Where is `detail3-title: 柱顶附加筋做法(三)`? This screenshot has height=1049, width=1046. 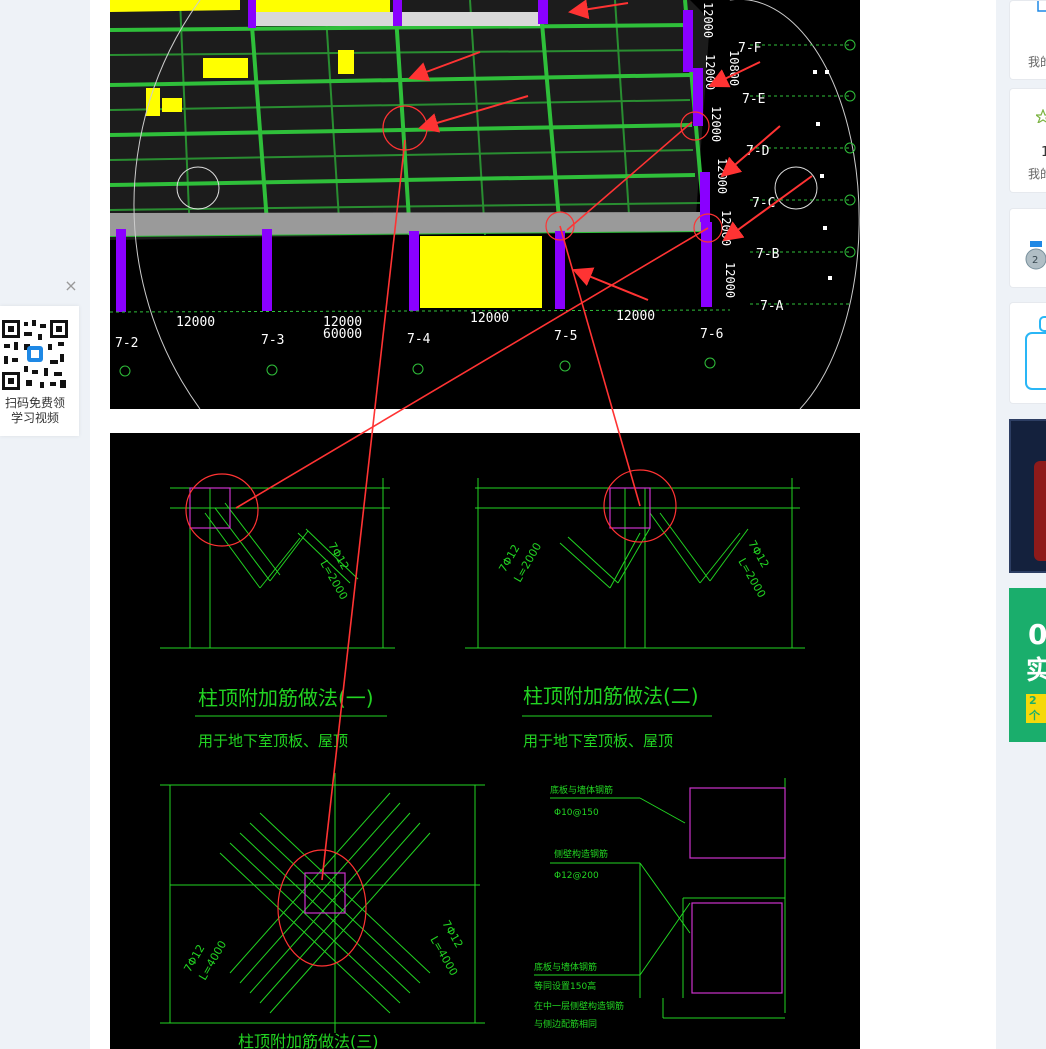
detail3-title: 柱顶附加筋做法(三) is located at coordinates (308, 1040).